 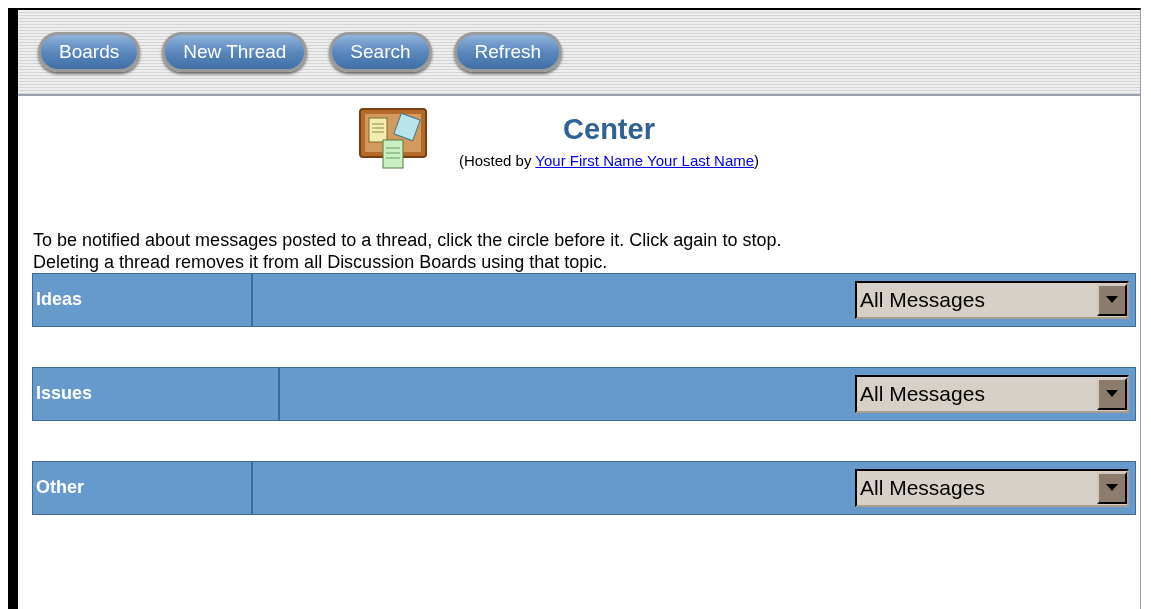 I want to click on instruction-text: Deleting a thread removes it from all Discussion Boards using that topic., so click(x=320, y=261).